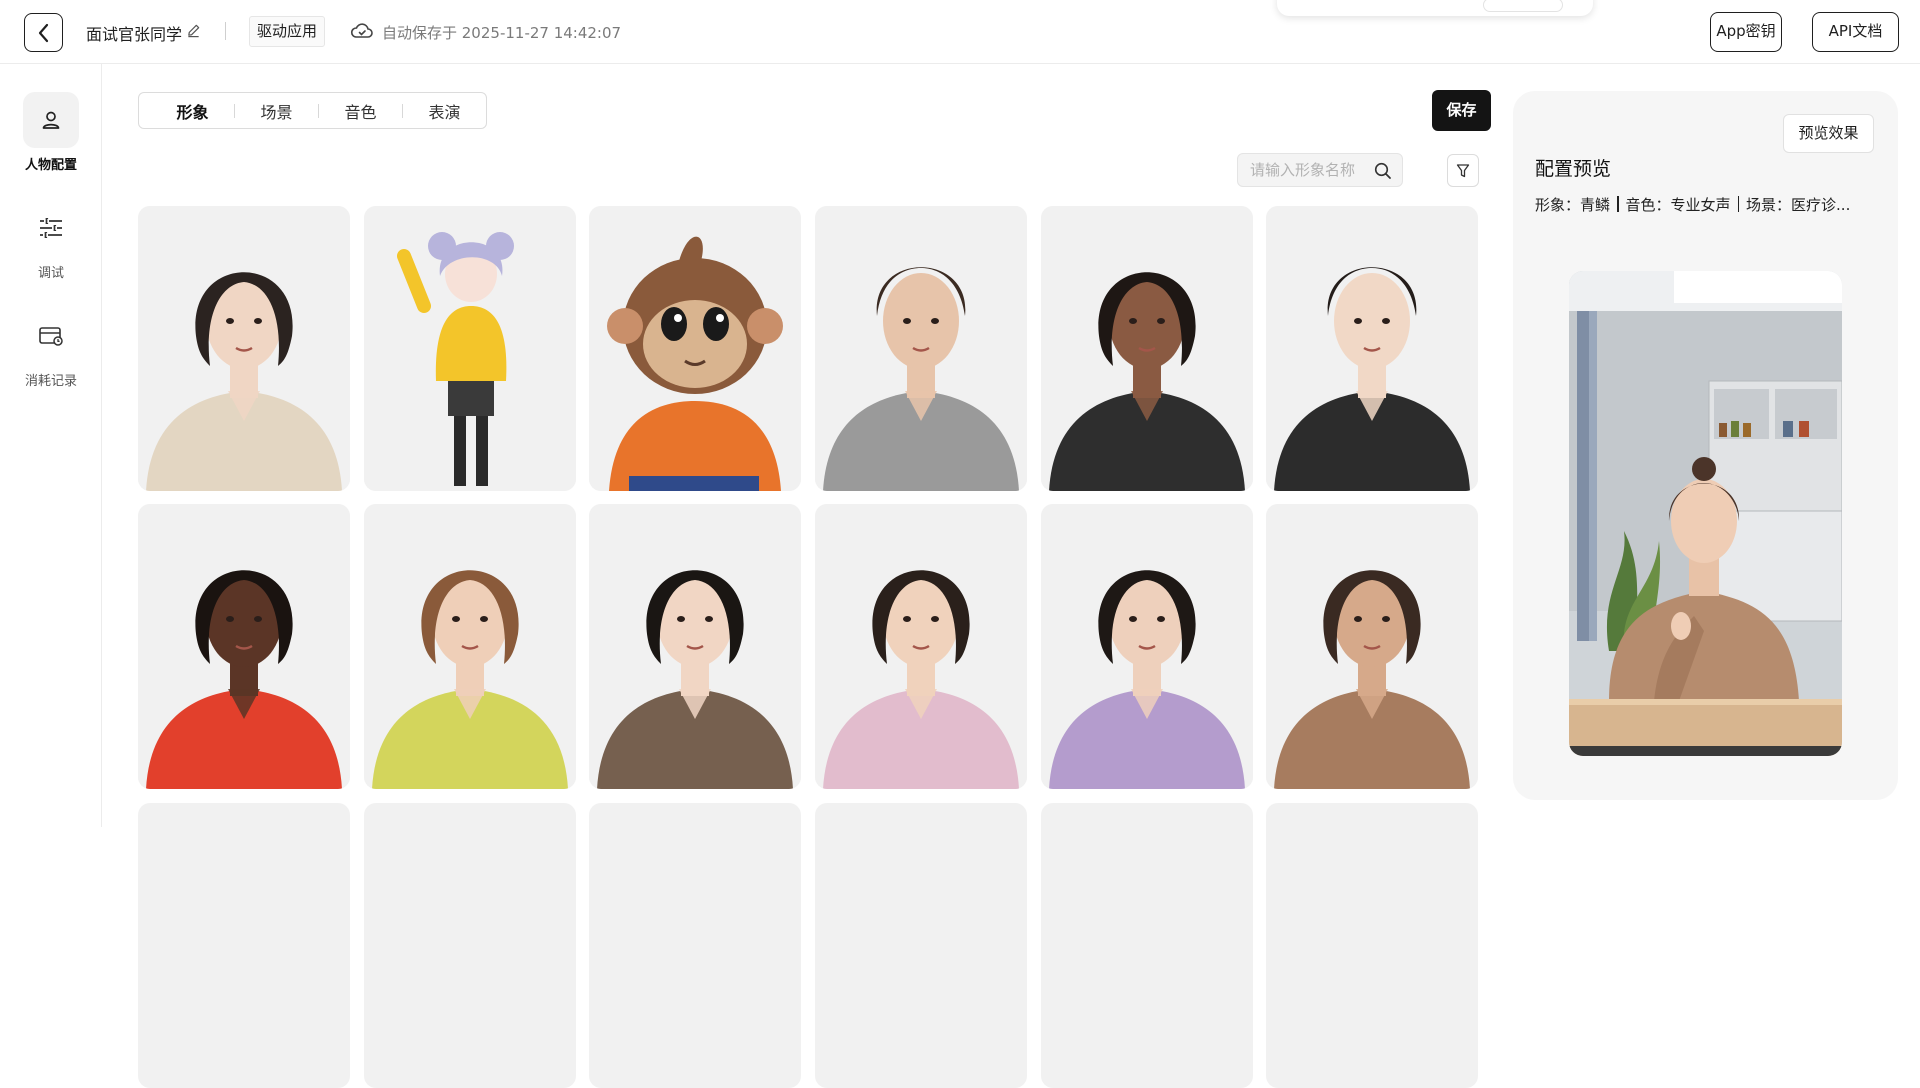  I want to click on preview-video, so click(1705, 513).